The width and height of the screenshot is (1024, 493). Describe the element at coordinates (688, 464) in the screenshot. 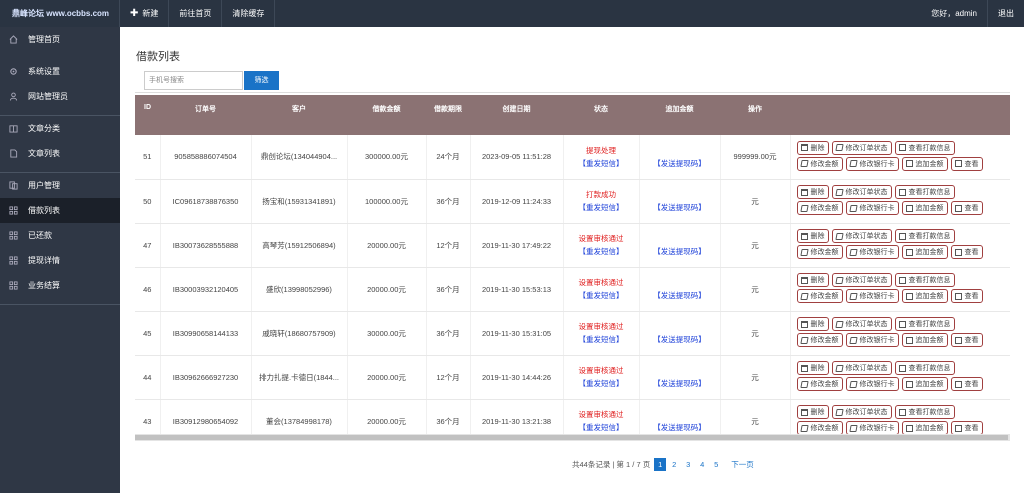

I see `page-link-3: 3` at that location.